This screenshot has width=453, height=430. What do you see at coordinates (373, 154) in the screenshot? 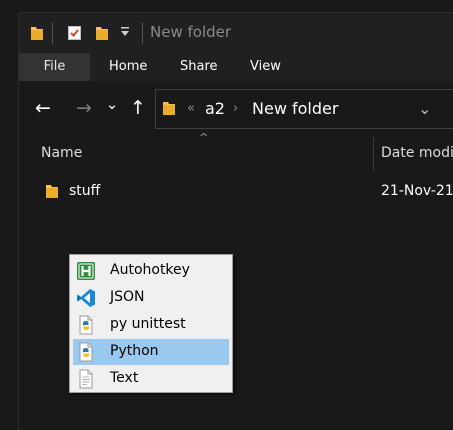
I see `column-separator` at bounding box center [373, 154].